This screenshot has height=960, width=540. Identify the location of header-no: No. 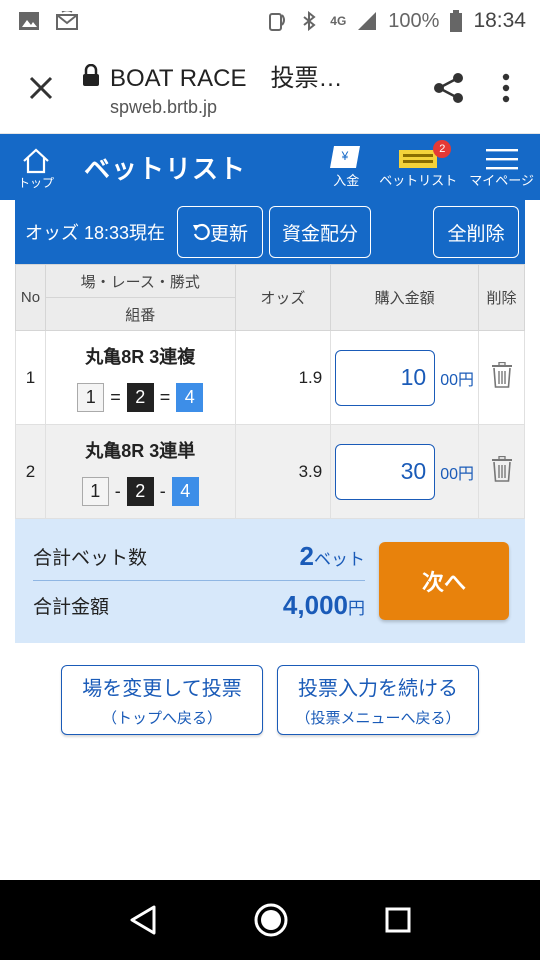
(30, 297).